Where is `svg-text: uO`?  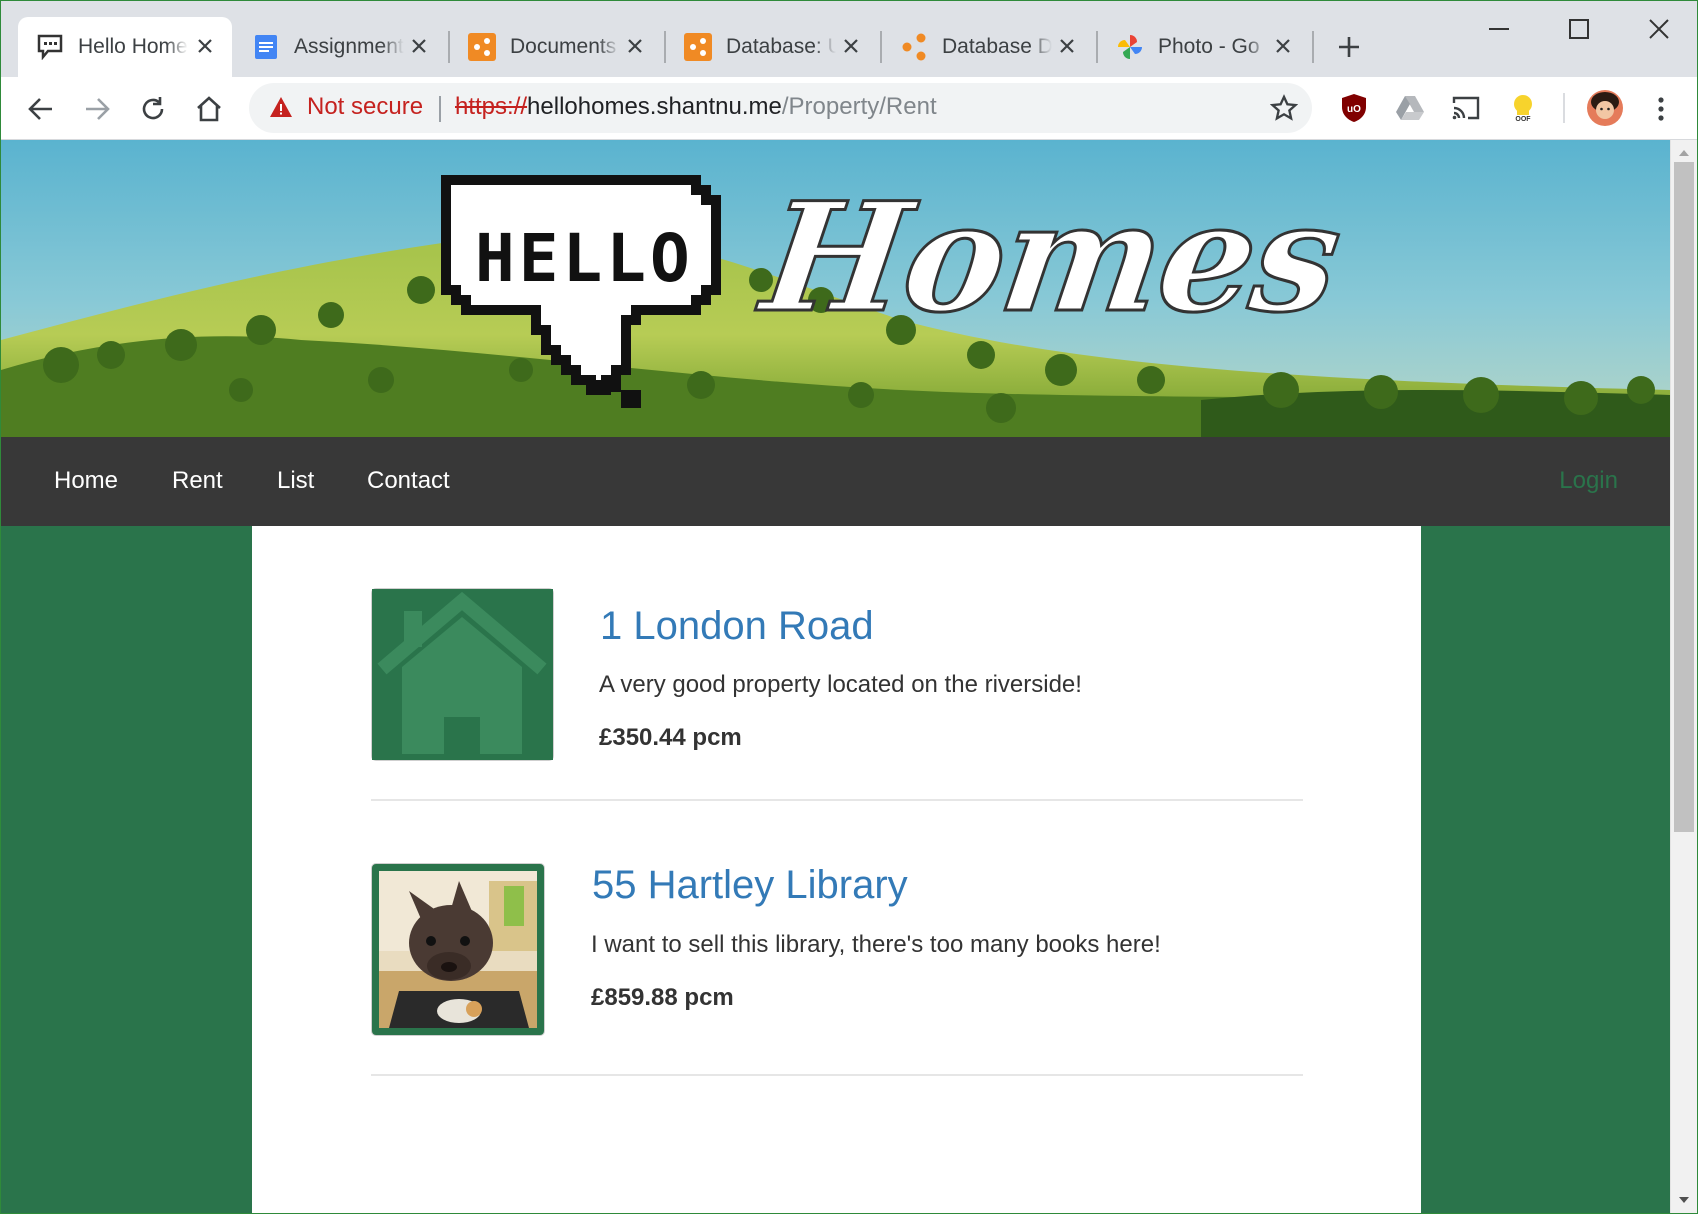 svg-text: uO is located at coordinates (1354, 109).